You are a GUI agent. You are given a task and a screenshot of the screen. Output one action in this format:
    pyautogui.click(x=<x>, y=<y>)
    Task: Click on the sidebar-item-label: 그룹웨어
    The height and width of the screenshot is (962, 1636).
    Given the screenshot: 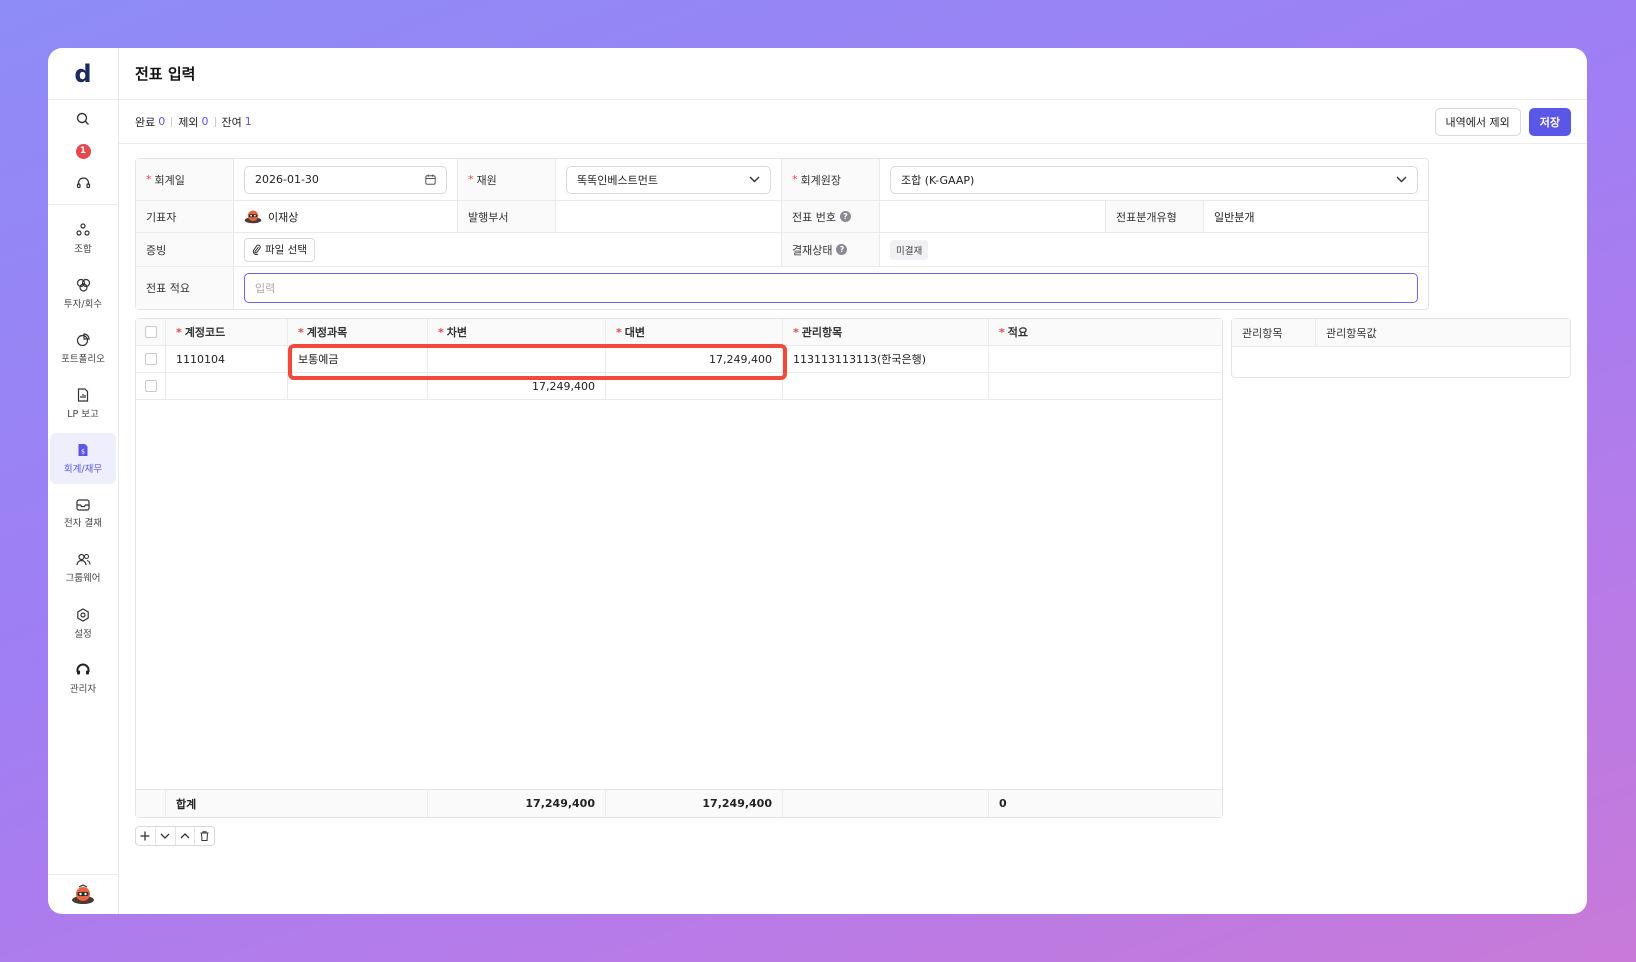 What is the action you would take?
    pyautogui.click(x=83, y=578)
    